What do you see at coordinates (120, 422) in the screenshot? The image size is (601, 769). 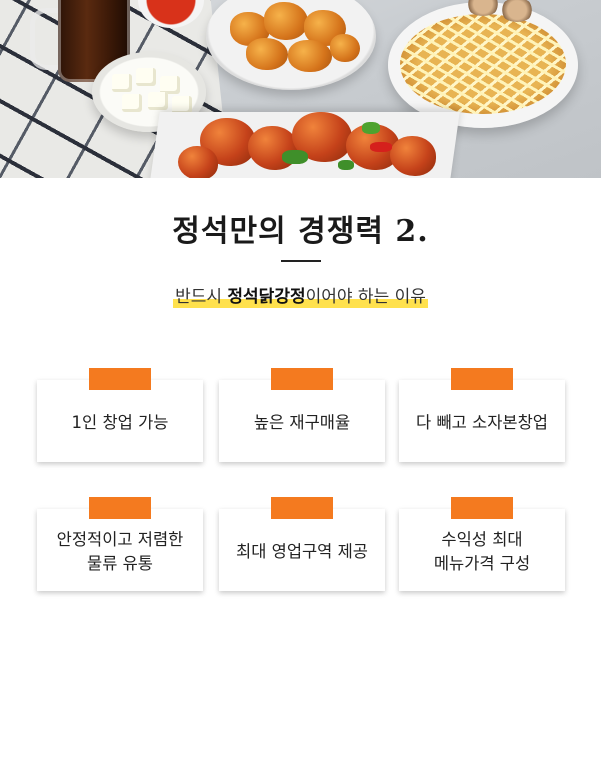 I see `card-label: 1인 창업 가능` at bounding box center [120, 422].